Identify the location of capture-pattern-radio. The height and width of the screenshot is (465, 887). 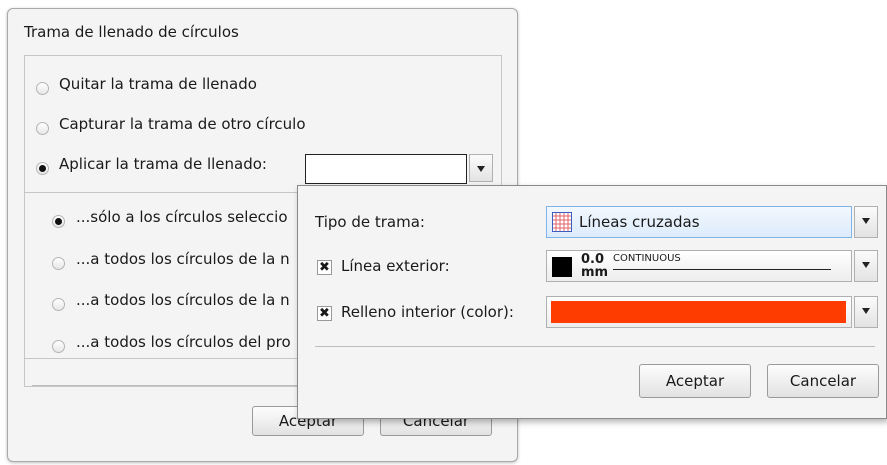
(42, 128).